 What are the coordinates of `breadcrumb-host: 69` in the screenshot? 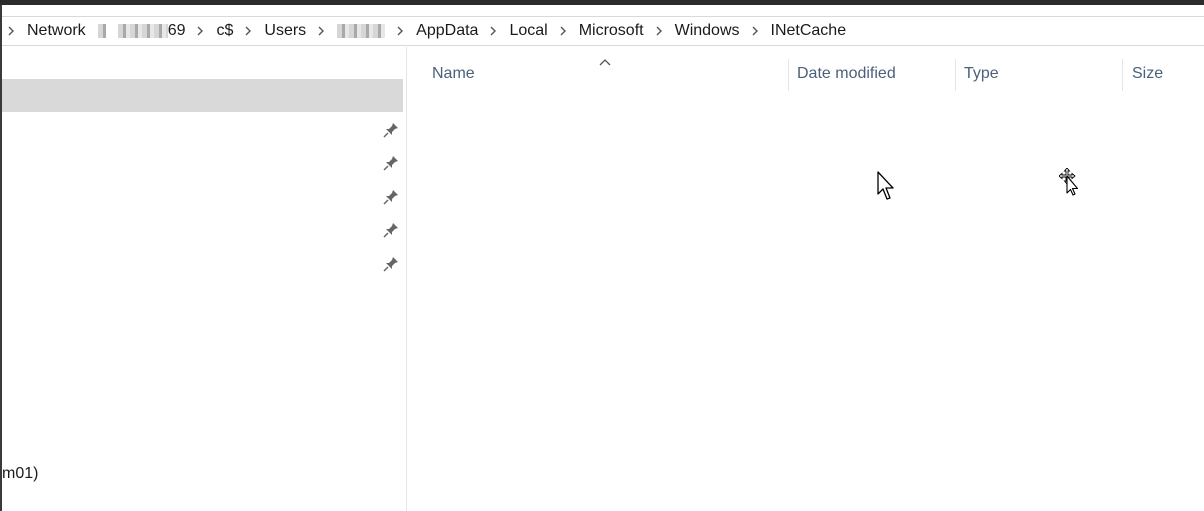 It's located at (151, 31).